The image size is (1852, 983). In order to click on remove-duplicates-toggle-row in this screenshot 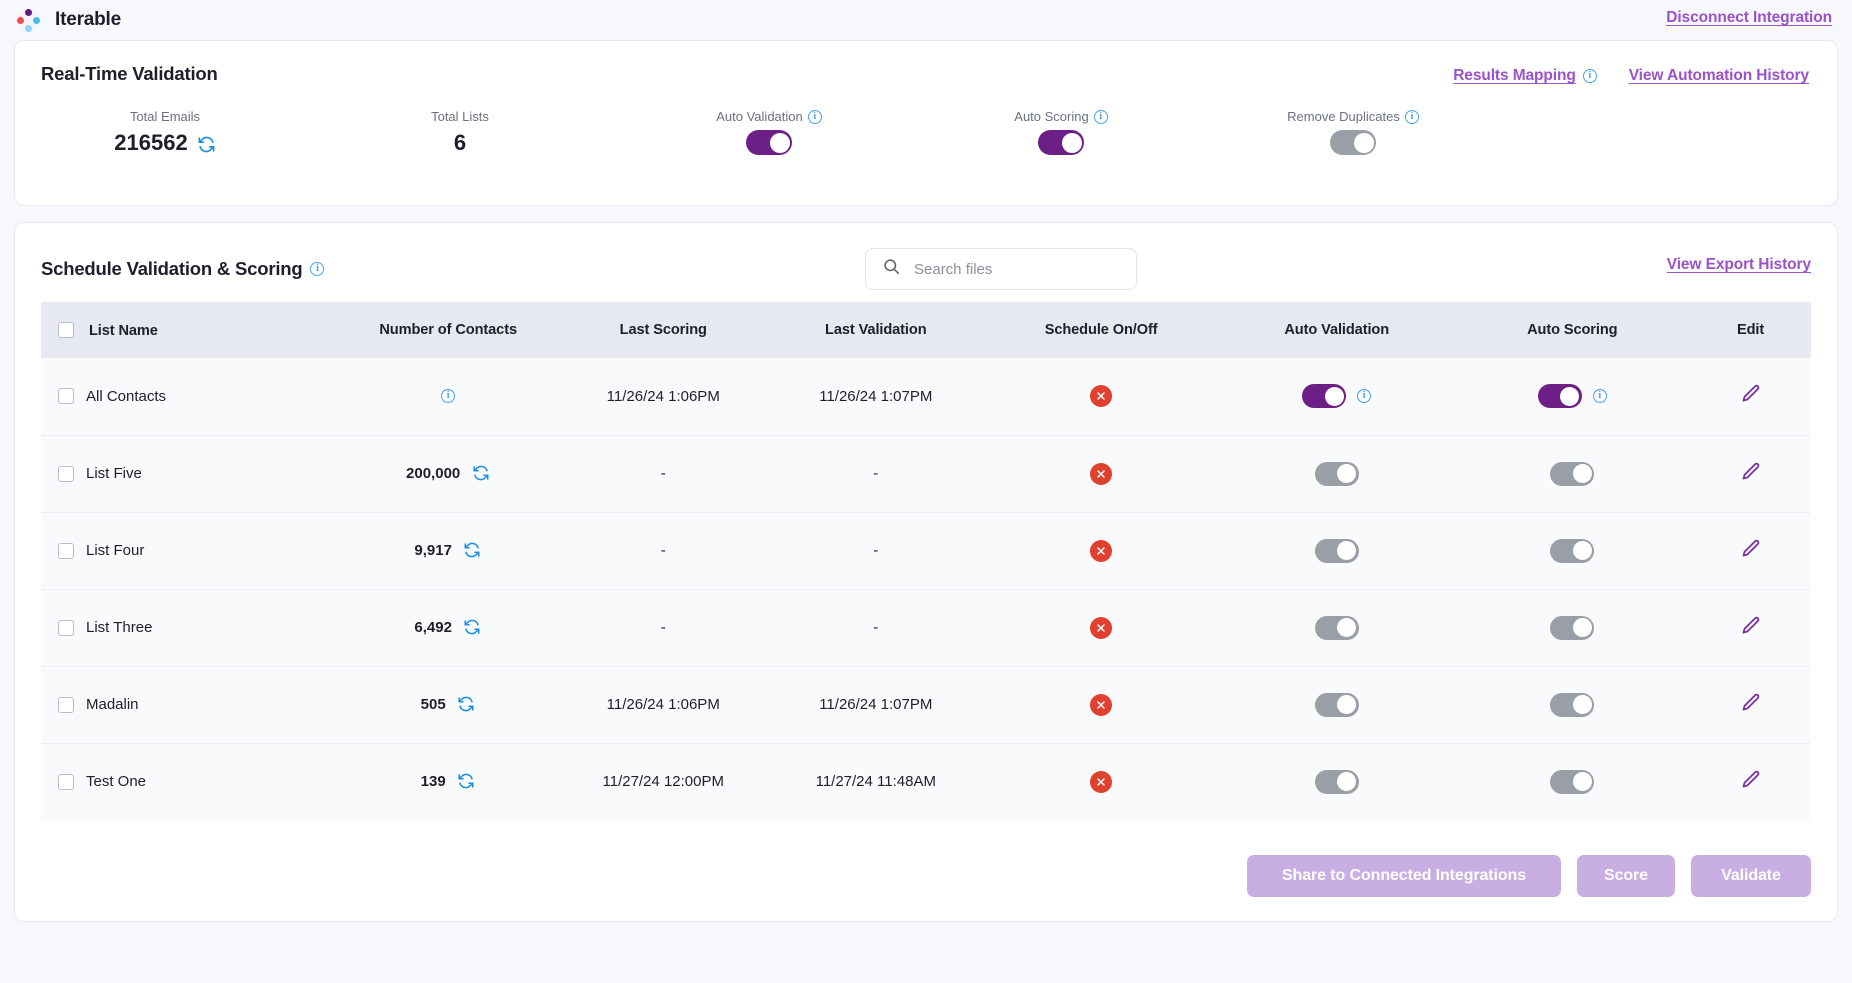, I will do `click(1353, 142)`.